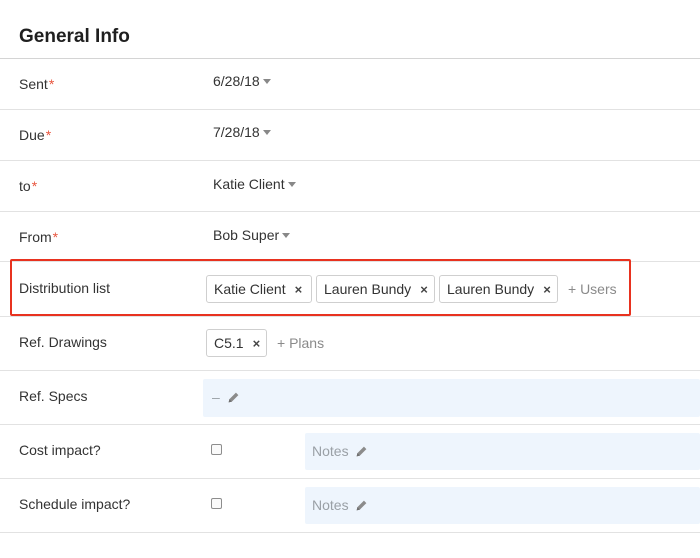 The image size is (700, 558). Describe the element at coordinates (216, 449) in the screenshot. I see `cost-impact-checkbox` at that location.